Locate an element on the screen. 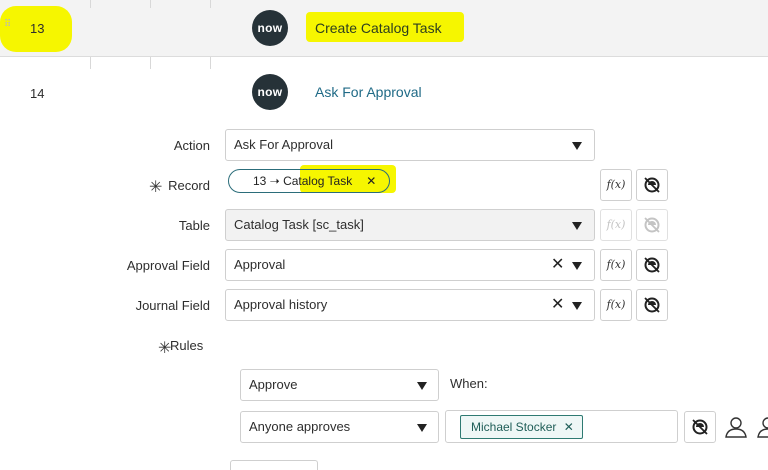 The width and height of the screenshot is (768, 470). action-select: Ask For Approval is located at coordinates (410, 145).